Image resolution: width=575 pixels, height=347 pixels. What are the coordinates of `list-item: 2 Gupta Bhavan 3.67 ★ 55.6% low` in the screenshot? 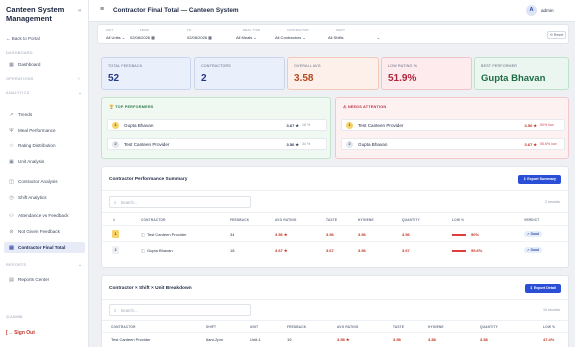 It's located at (453, 144).